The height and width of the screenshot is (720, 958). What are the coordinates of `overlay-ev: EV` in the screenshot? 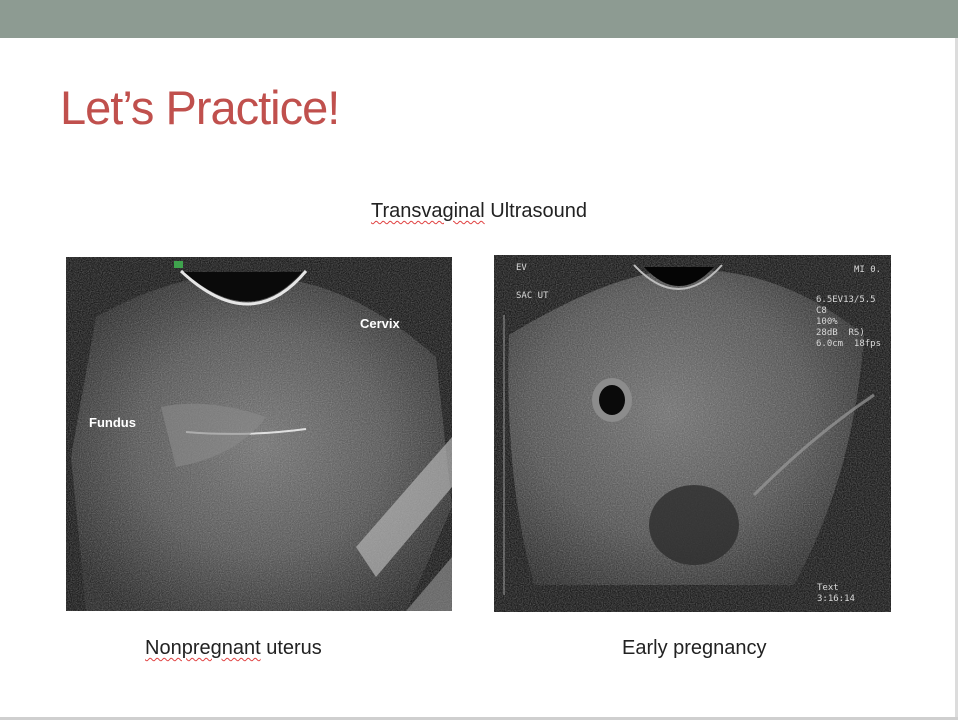 It's located at (521, 268).